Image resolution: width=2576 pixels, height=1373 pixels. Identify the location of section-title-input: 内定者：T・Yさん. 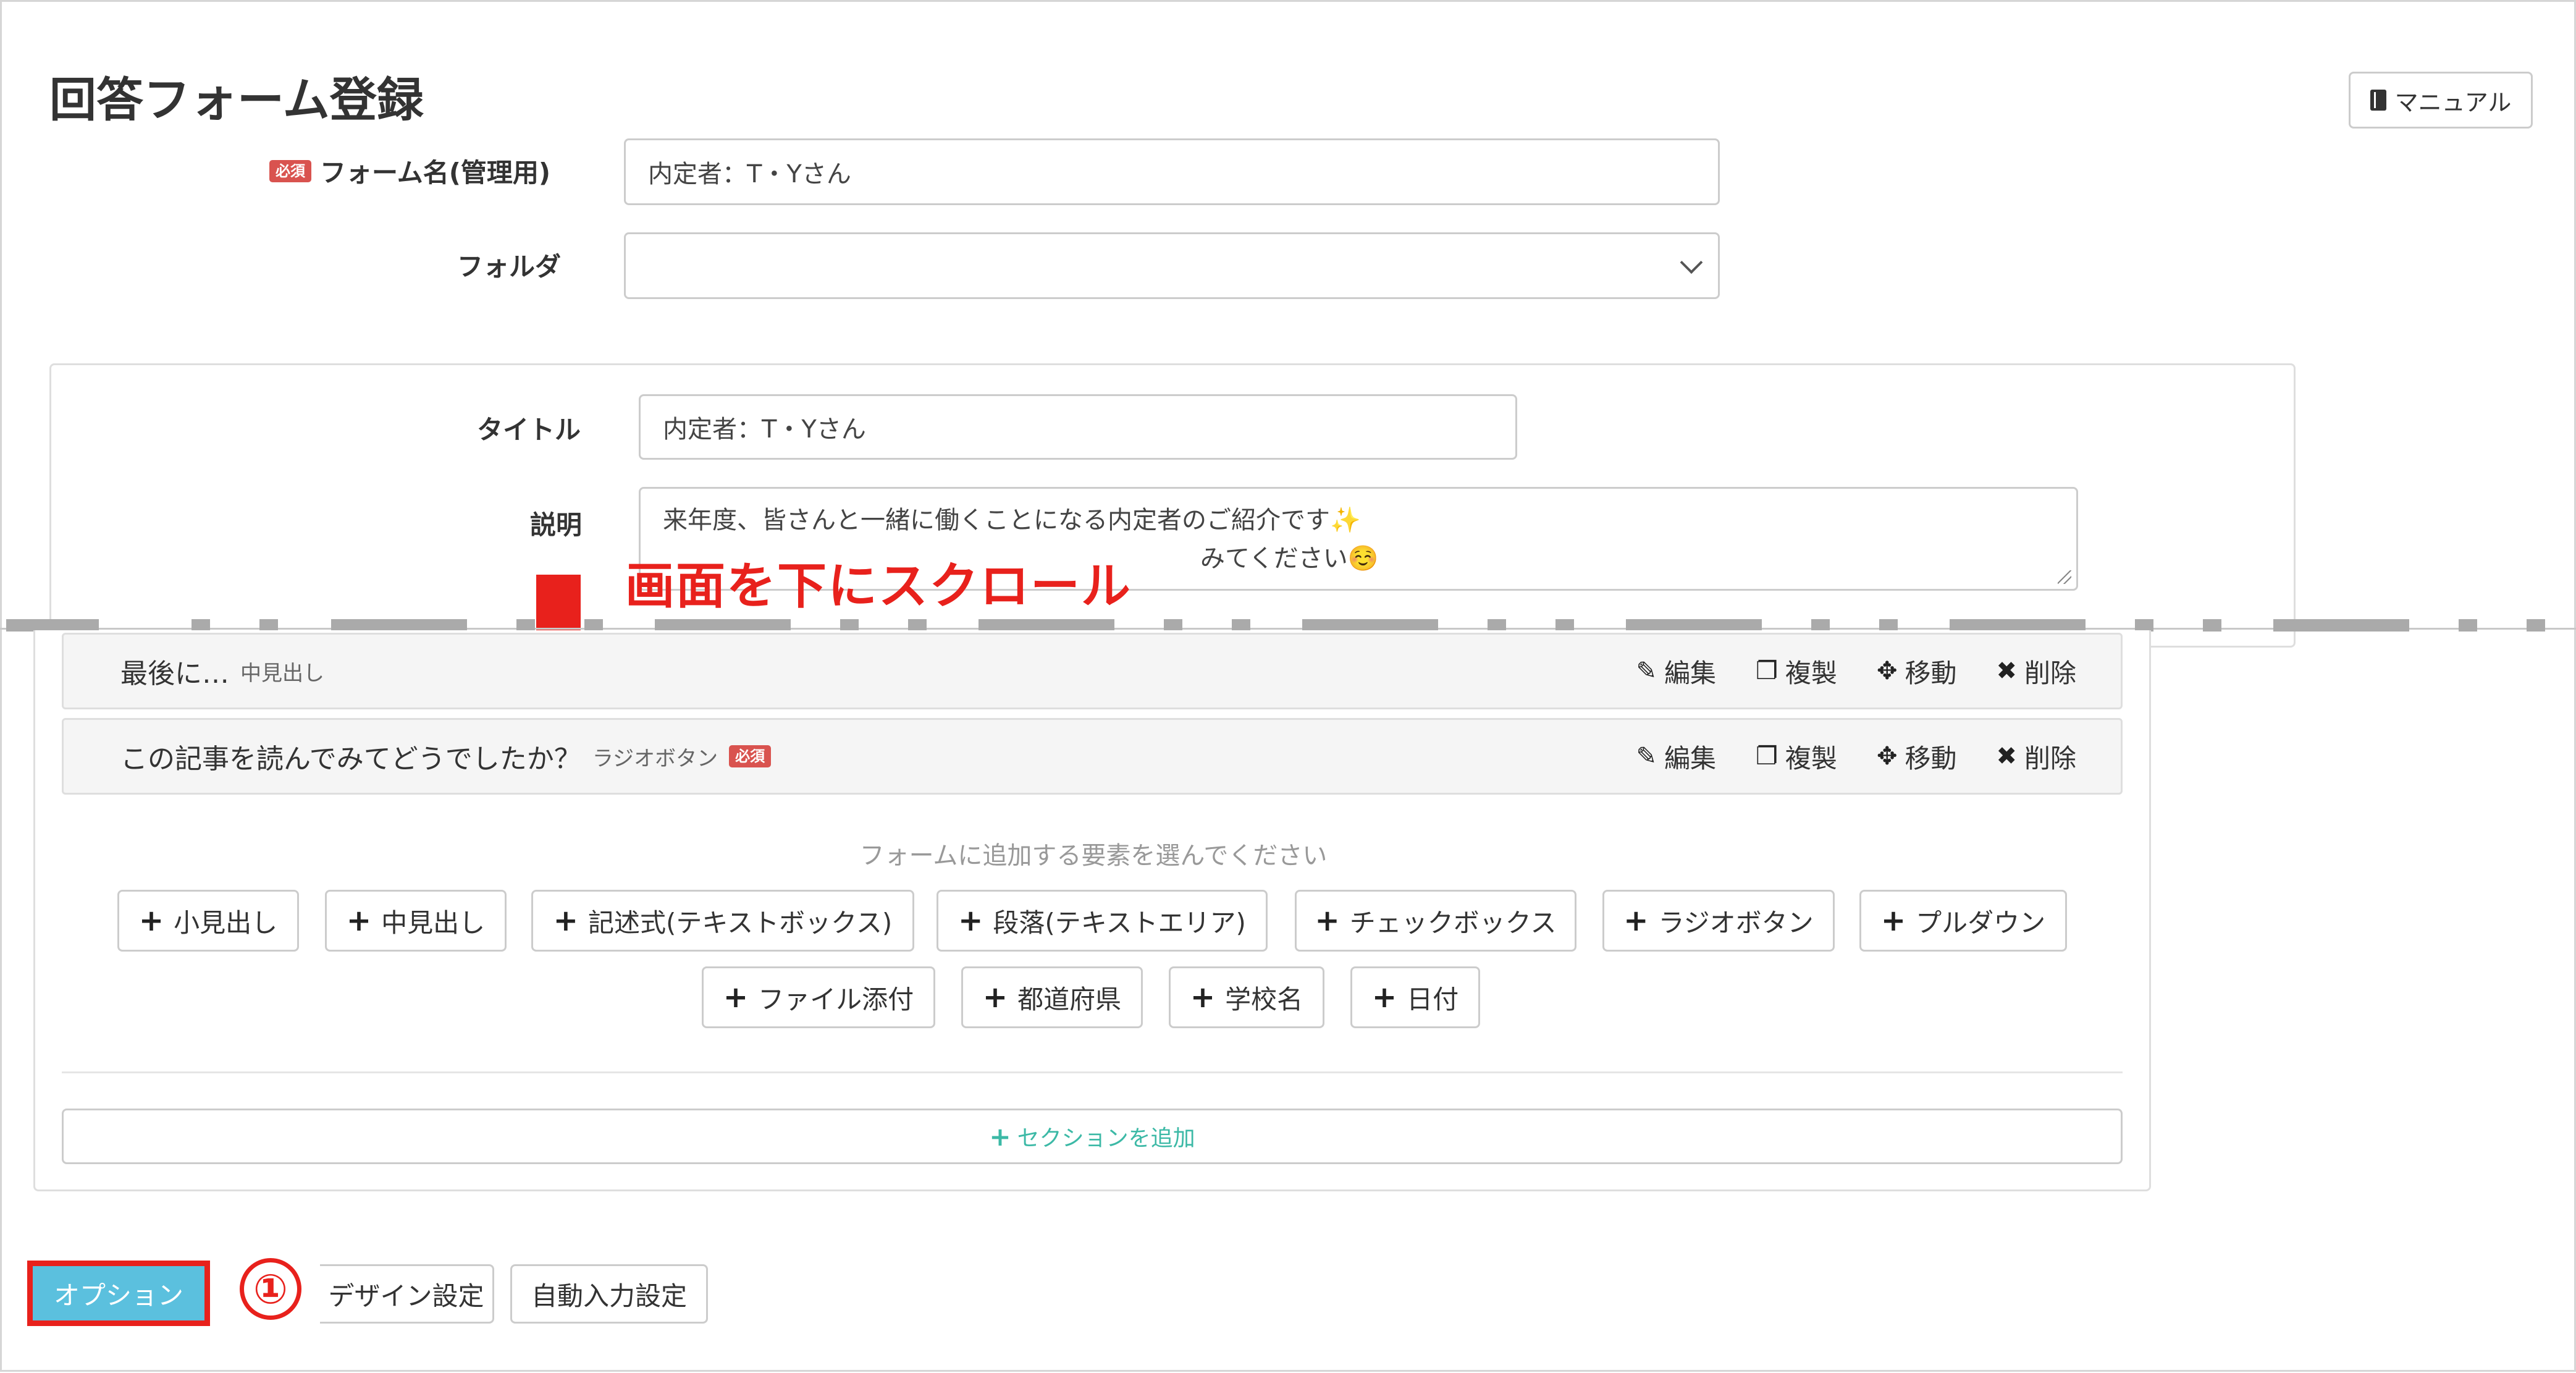
(1078, 427).